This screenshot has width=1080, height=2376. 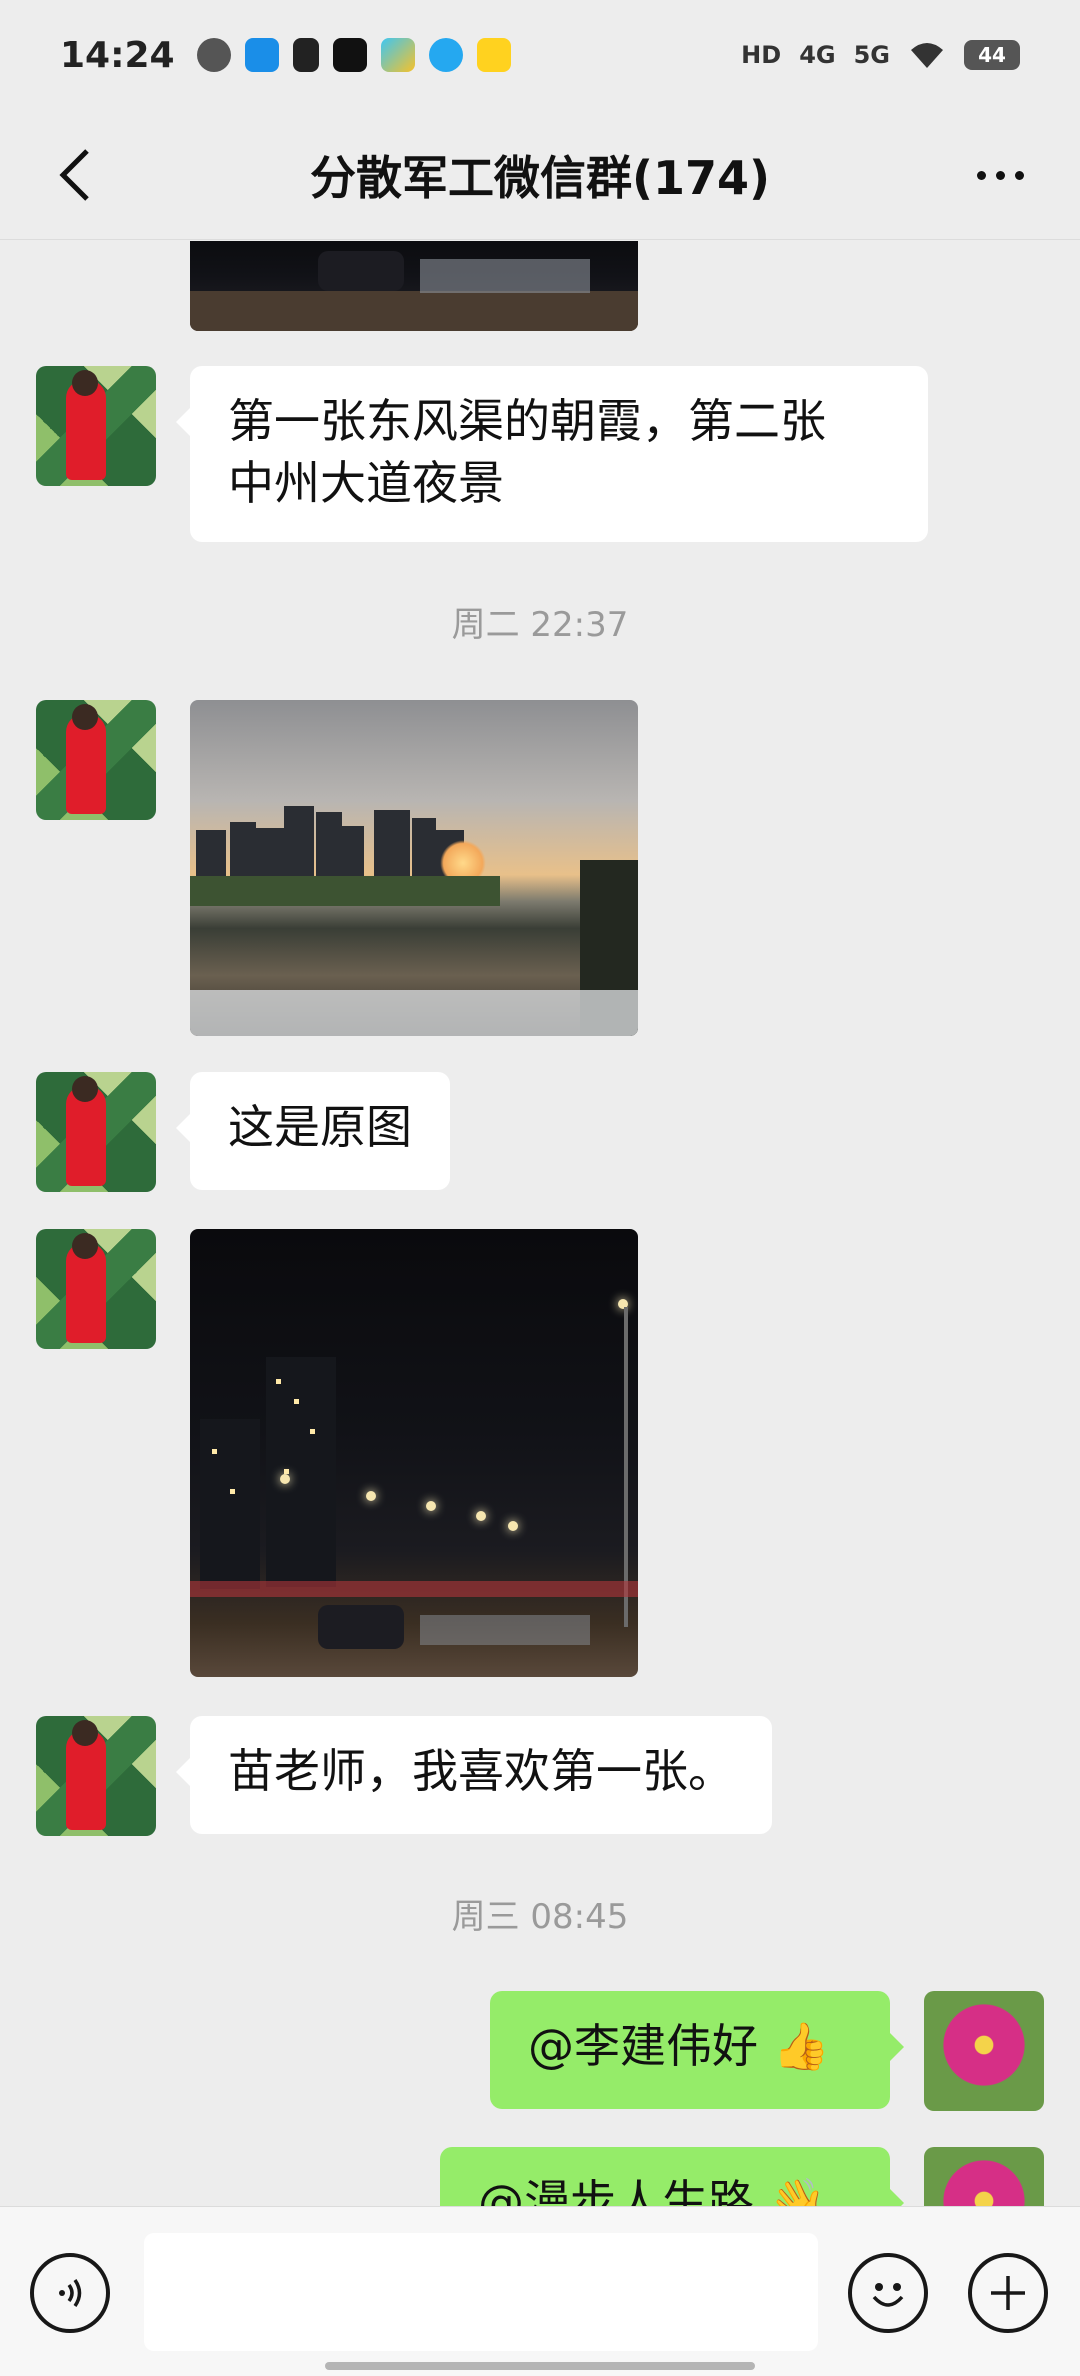 I want to click on status-right: HD 4G 5G 44, so click(x=880, y=55).